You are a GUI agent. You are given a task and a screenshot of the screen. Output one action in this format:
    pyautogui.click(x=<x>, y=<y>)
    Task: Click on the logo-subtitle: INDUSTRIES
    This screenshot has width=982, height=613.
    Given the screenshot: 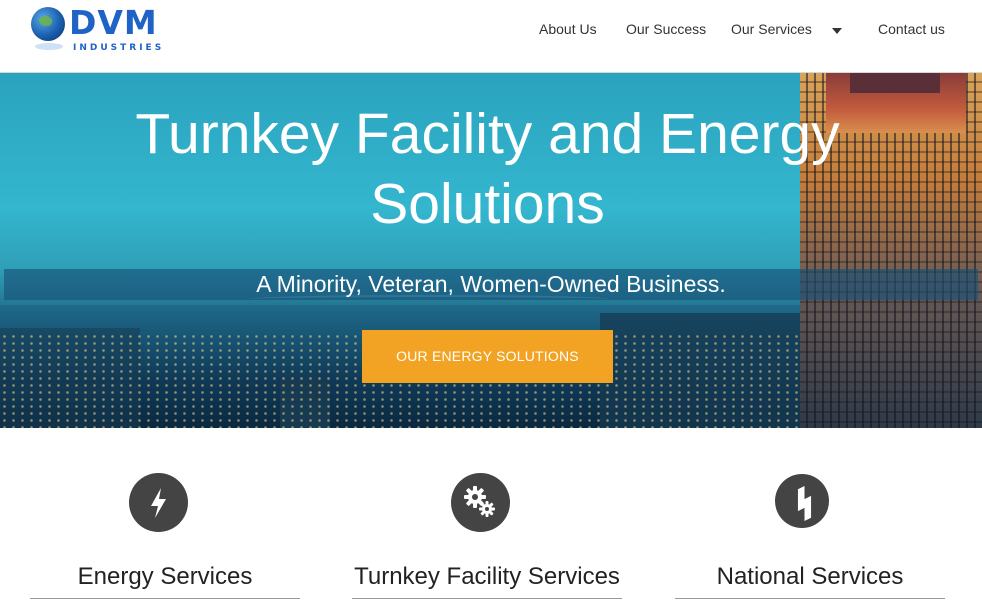 What is the action you would take?
    pyautogui.click(x=119, y=48)
    